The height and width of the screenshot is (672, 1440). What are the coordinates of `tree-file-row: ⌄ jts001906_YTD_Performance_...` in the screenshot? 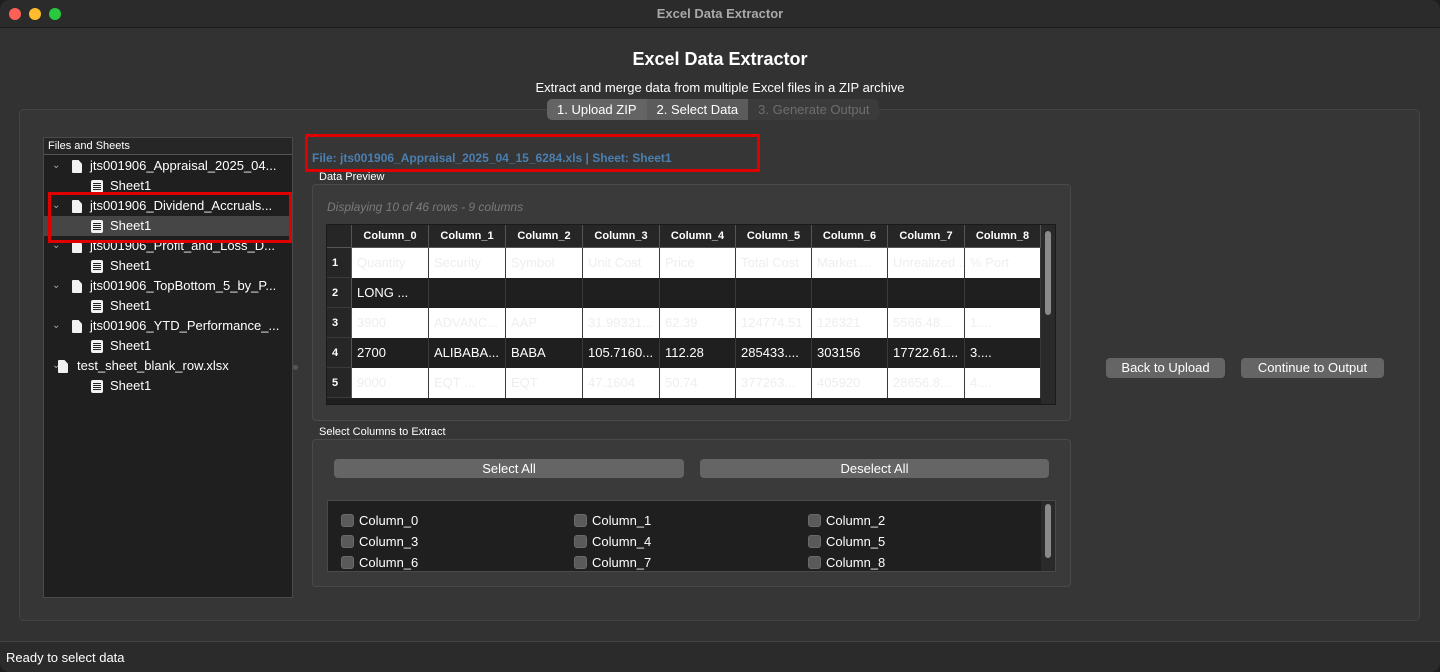 It's located at (168, 326).